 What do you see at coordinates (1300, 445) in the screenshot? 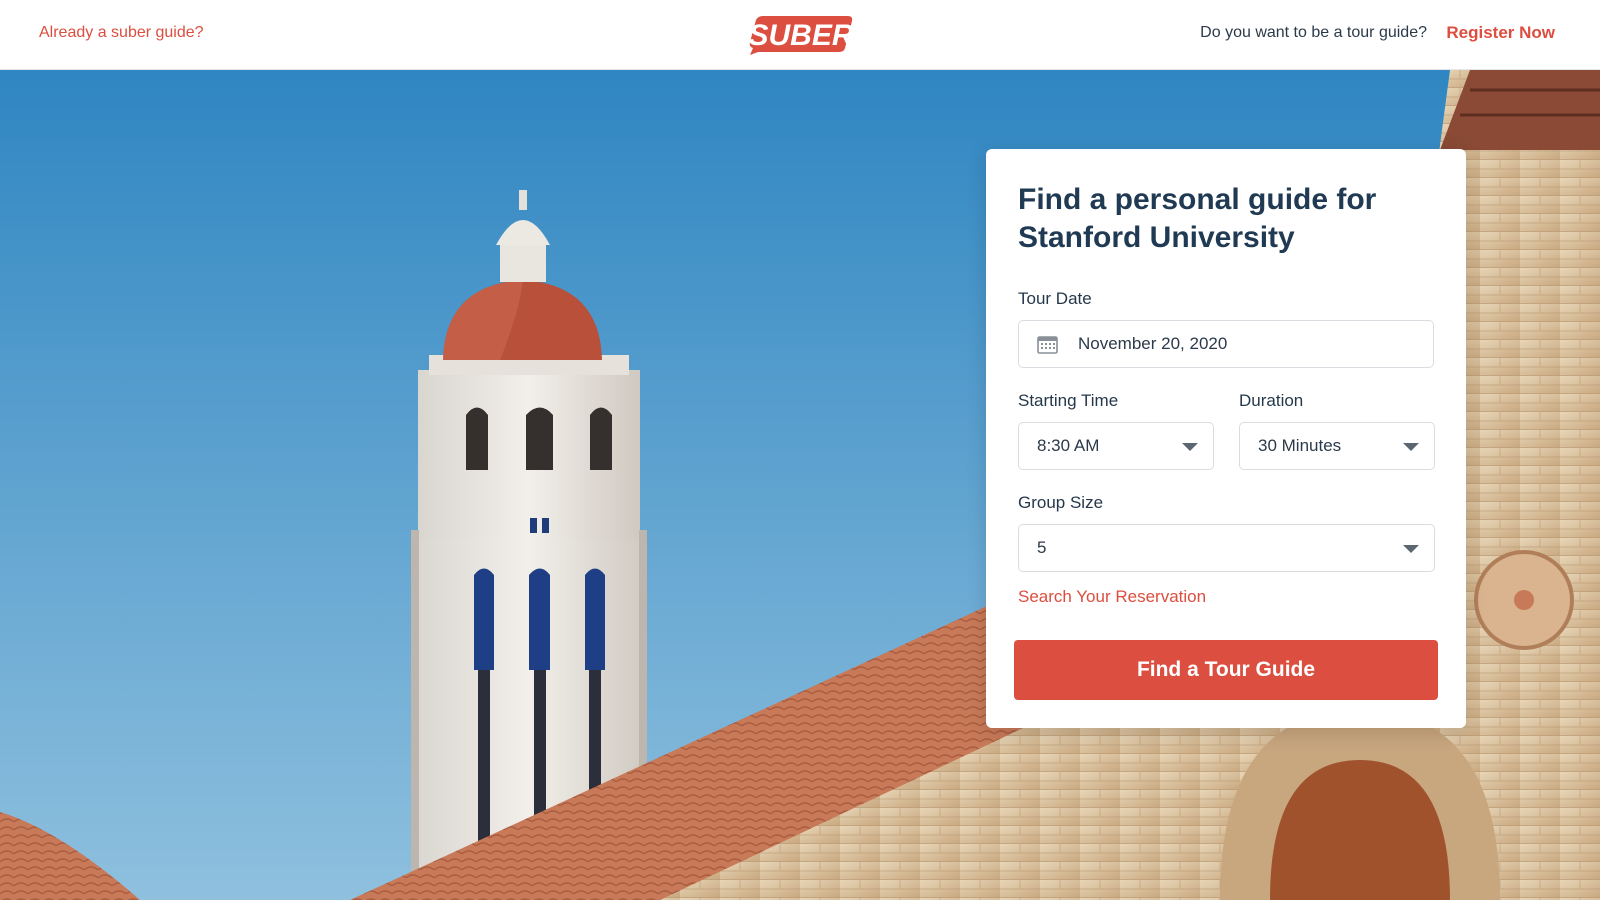
I see `duration-value: 30 Minutes` at bounding box center [1300, 445].